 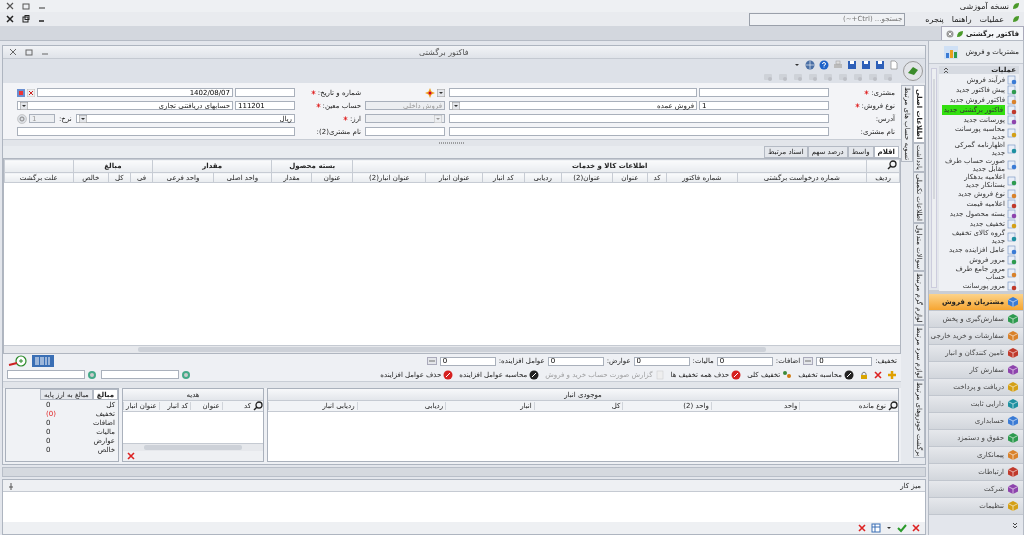 I want to click on grid-icon, so click(x=876, y=528).